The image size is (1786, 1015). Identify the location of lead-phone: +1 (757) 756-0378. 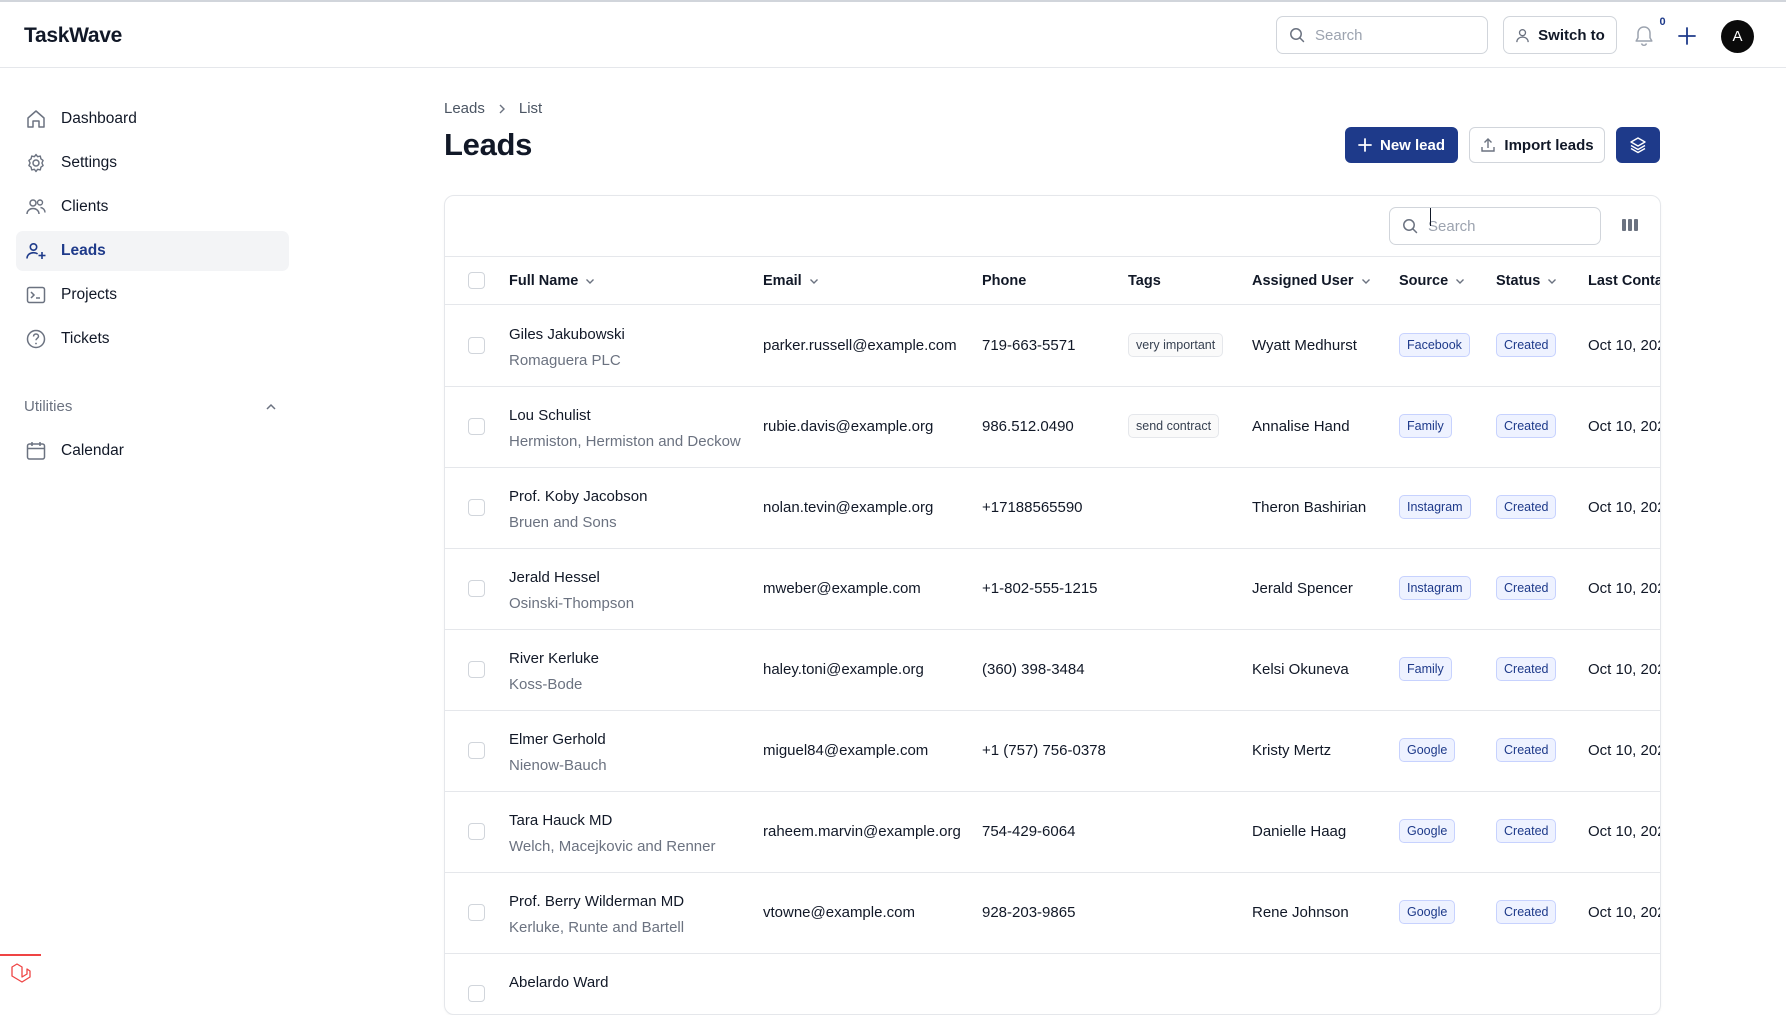
(1044, 750).